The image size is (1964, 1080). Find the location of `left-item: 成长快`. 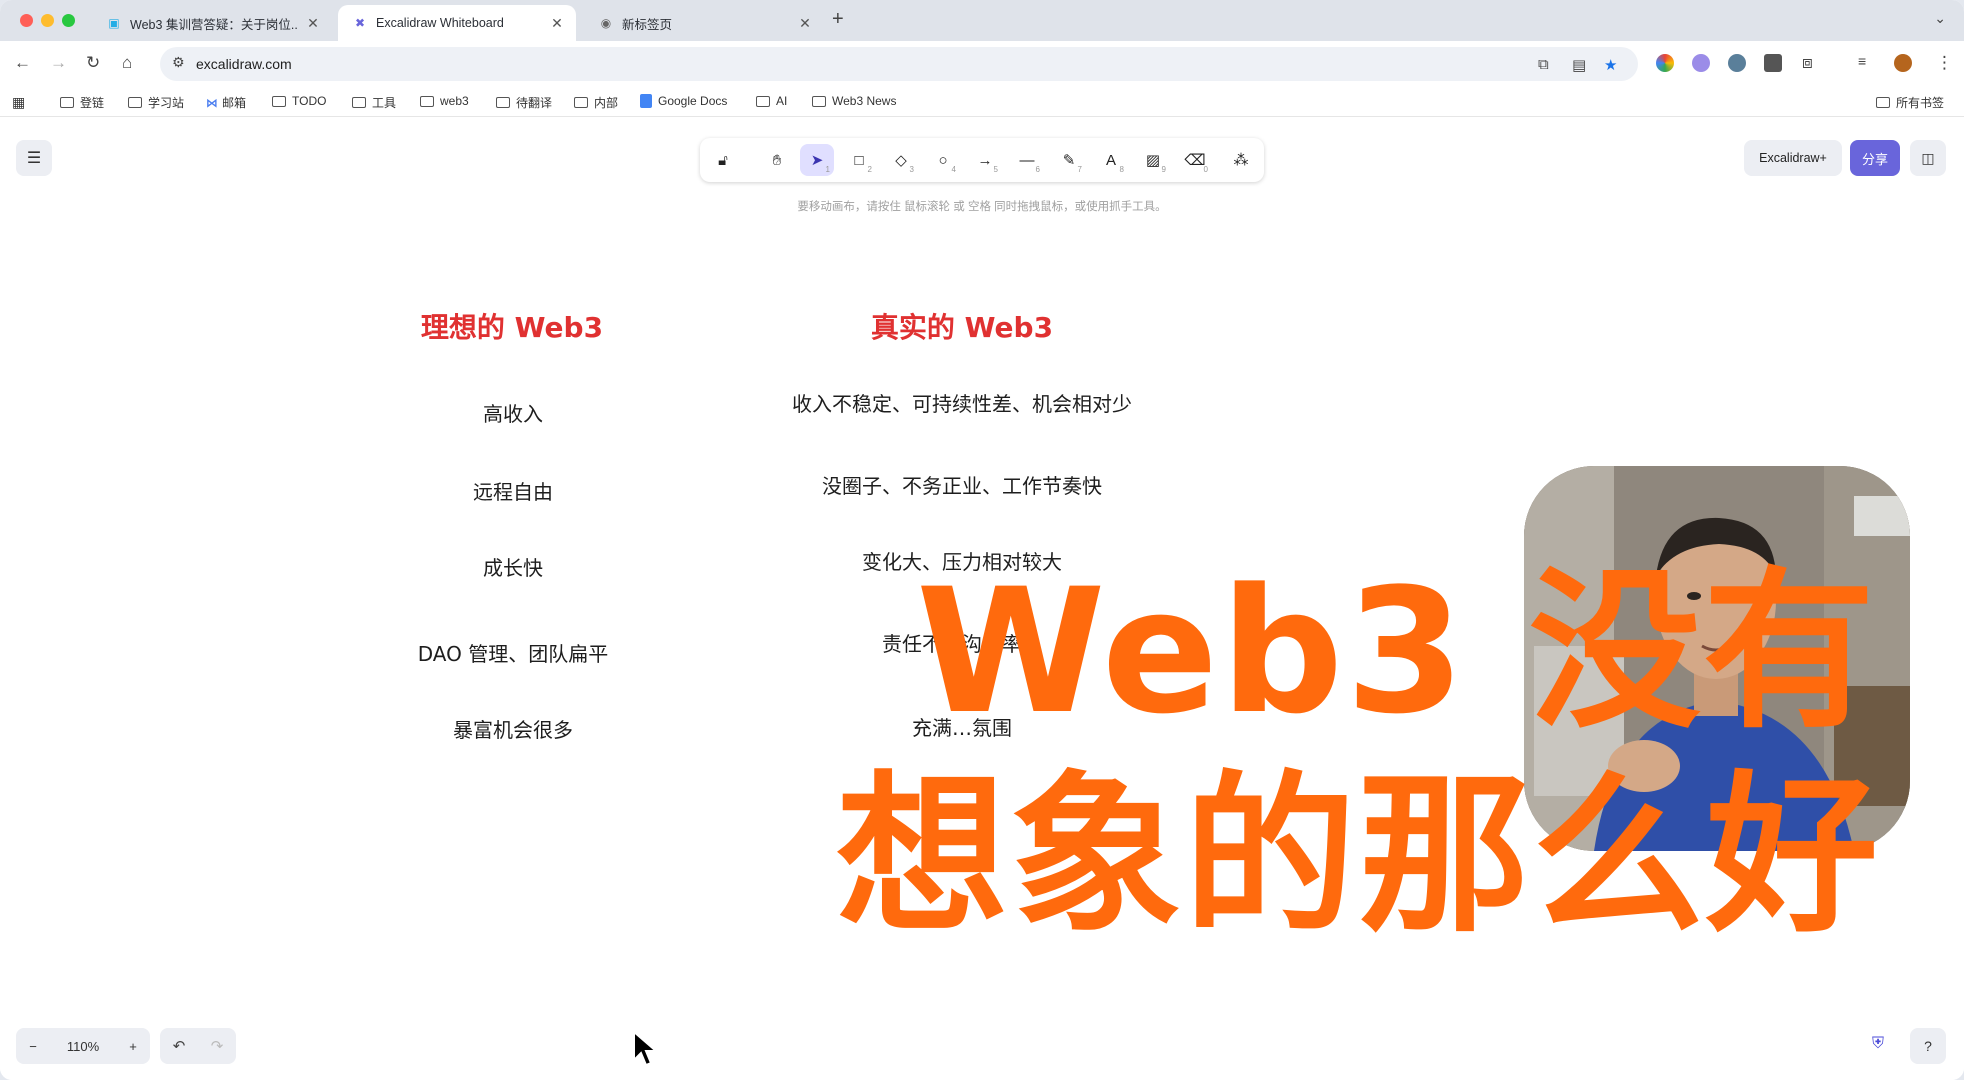

left-item: 成长快 is located at coordinates (513, 566).